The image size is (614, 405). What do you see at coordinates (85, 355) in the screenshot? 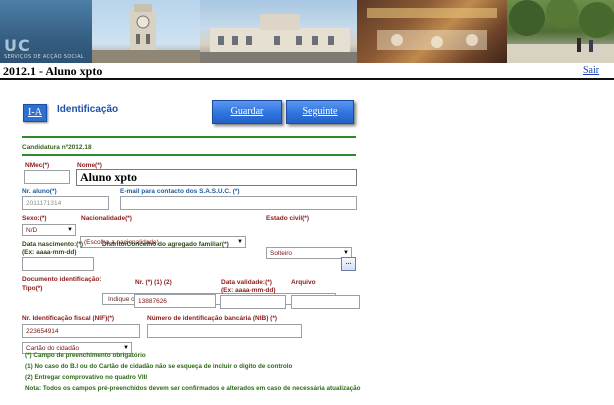
I see `note-required: (*) Campo de preenchimento obrigatório` at bounding box center [85, 355].